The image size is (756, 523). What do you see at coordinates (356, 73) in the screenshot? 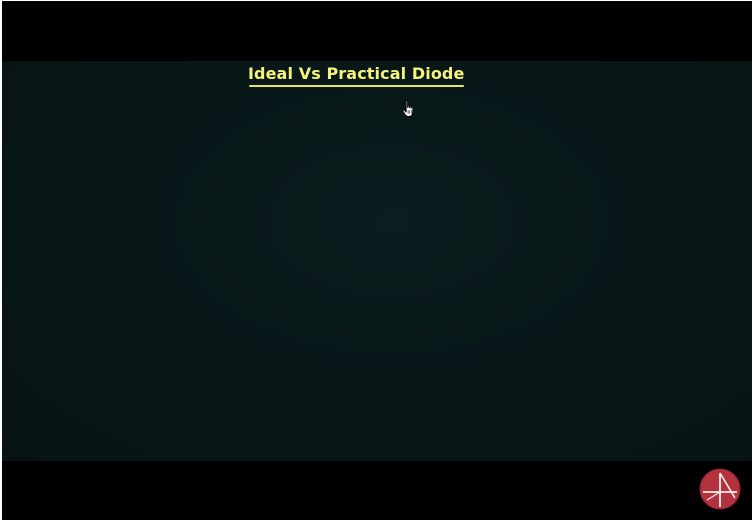
I see `lesson-title: Ideal Vs Practical Diode` at bounding box center [356, 73].